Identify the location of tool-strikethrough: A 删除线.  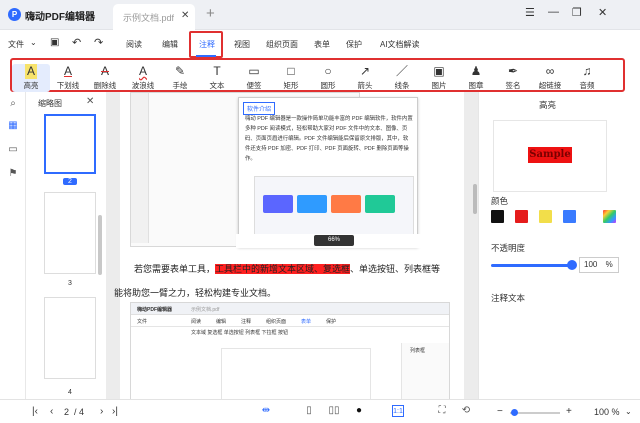
(105, 78).